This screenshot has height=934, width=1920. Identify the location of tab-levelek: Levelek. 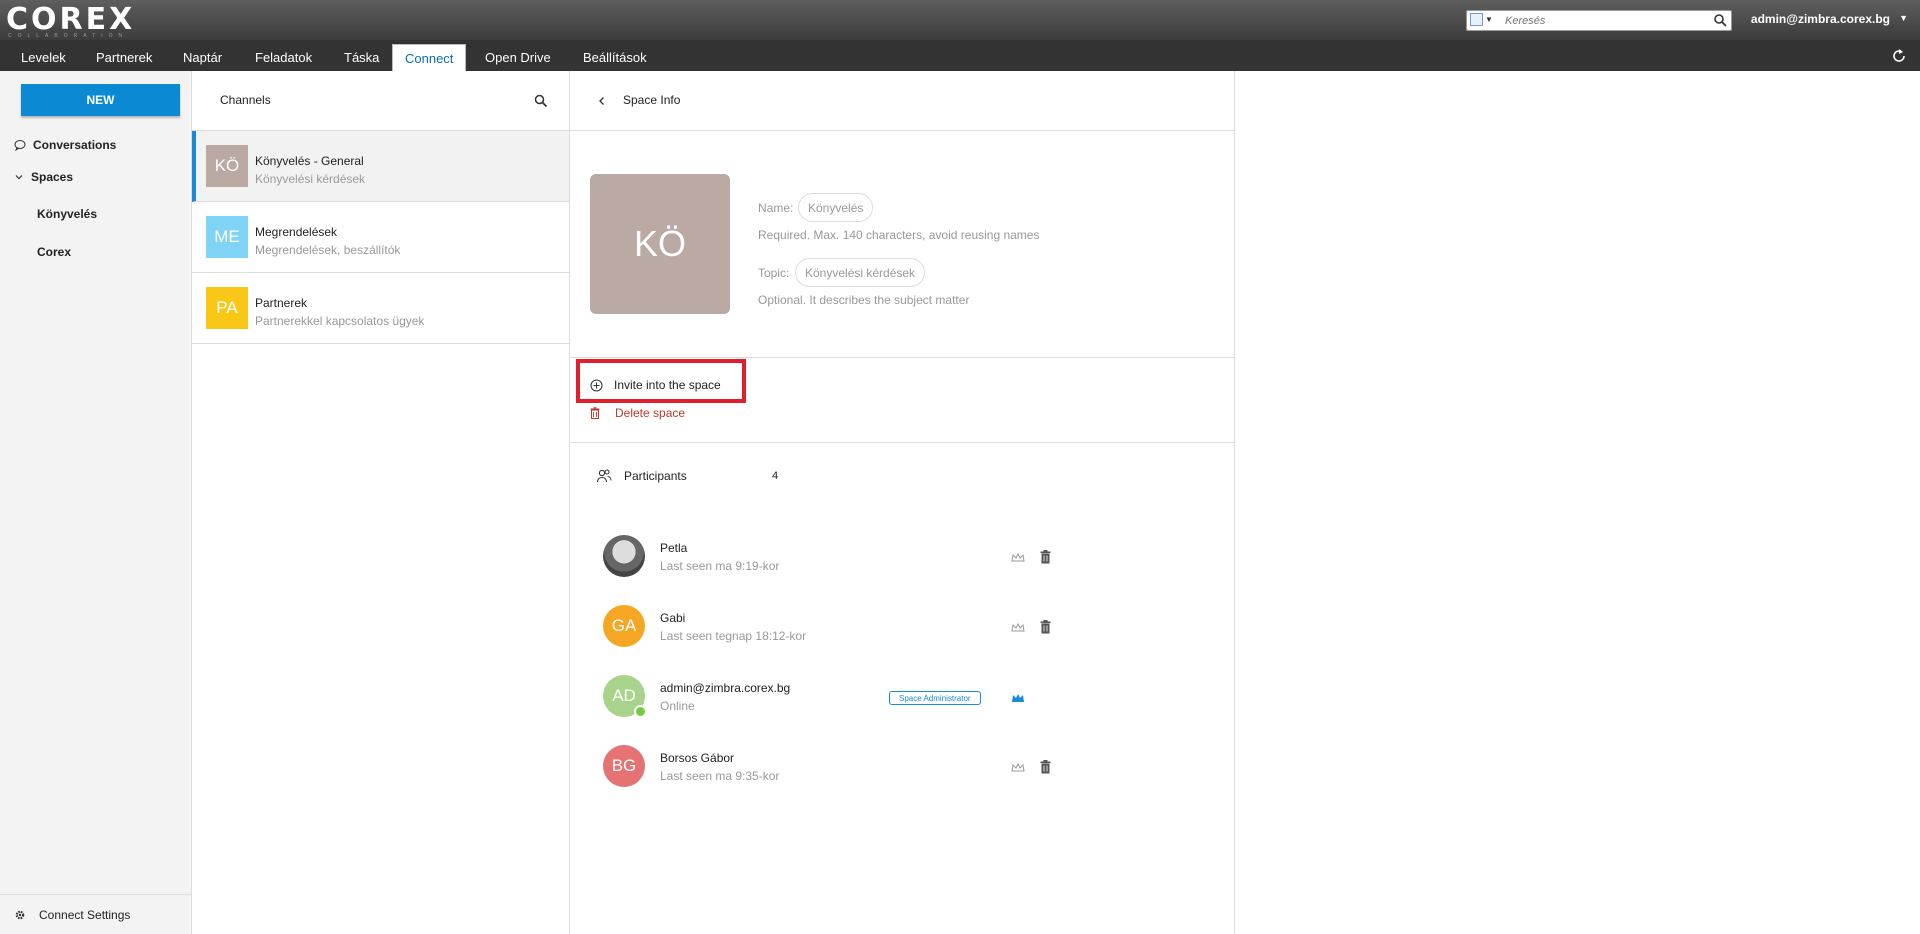
(43, 57).